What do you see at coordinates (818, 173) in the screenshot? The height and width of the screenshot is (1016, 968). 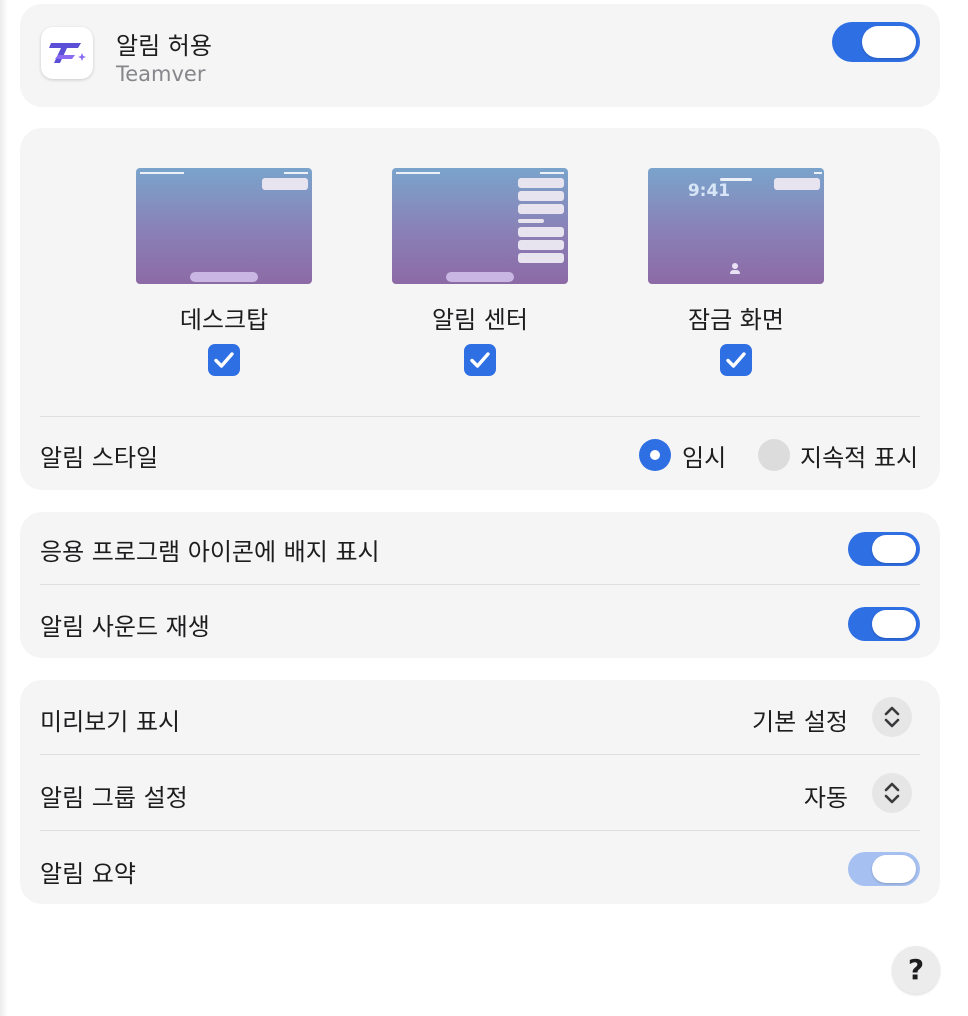 I see `status-icons` at bounding box center [818, 173].